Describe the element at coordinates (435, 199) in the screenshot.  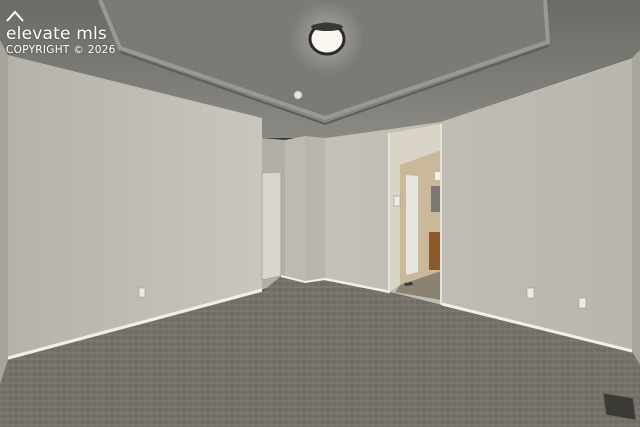
I see `mirror` at that location.